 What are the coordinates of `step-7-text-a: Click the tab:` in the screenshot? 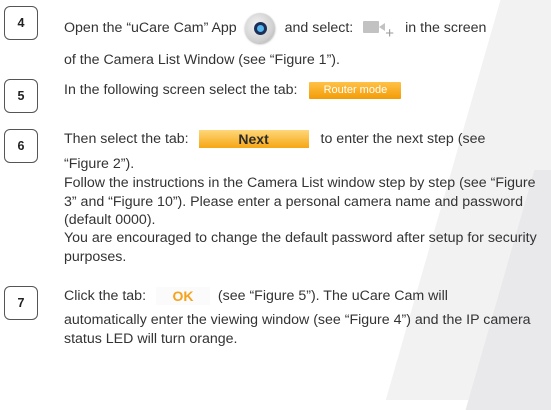 It's located at (105, 296).